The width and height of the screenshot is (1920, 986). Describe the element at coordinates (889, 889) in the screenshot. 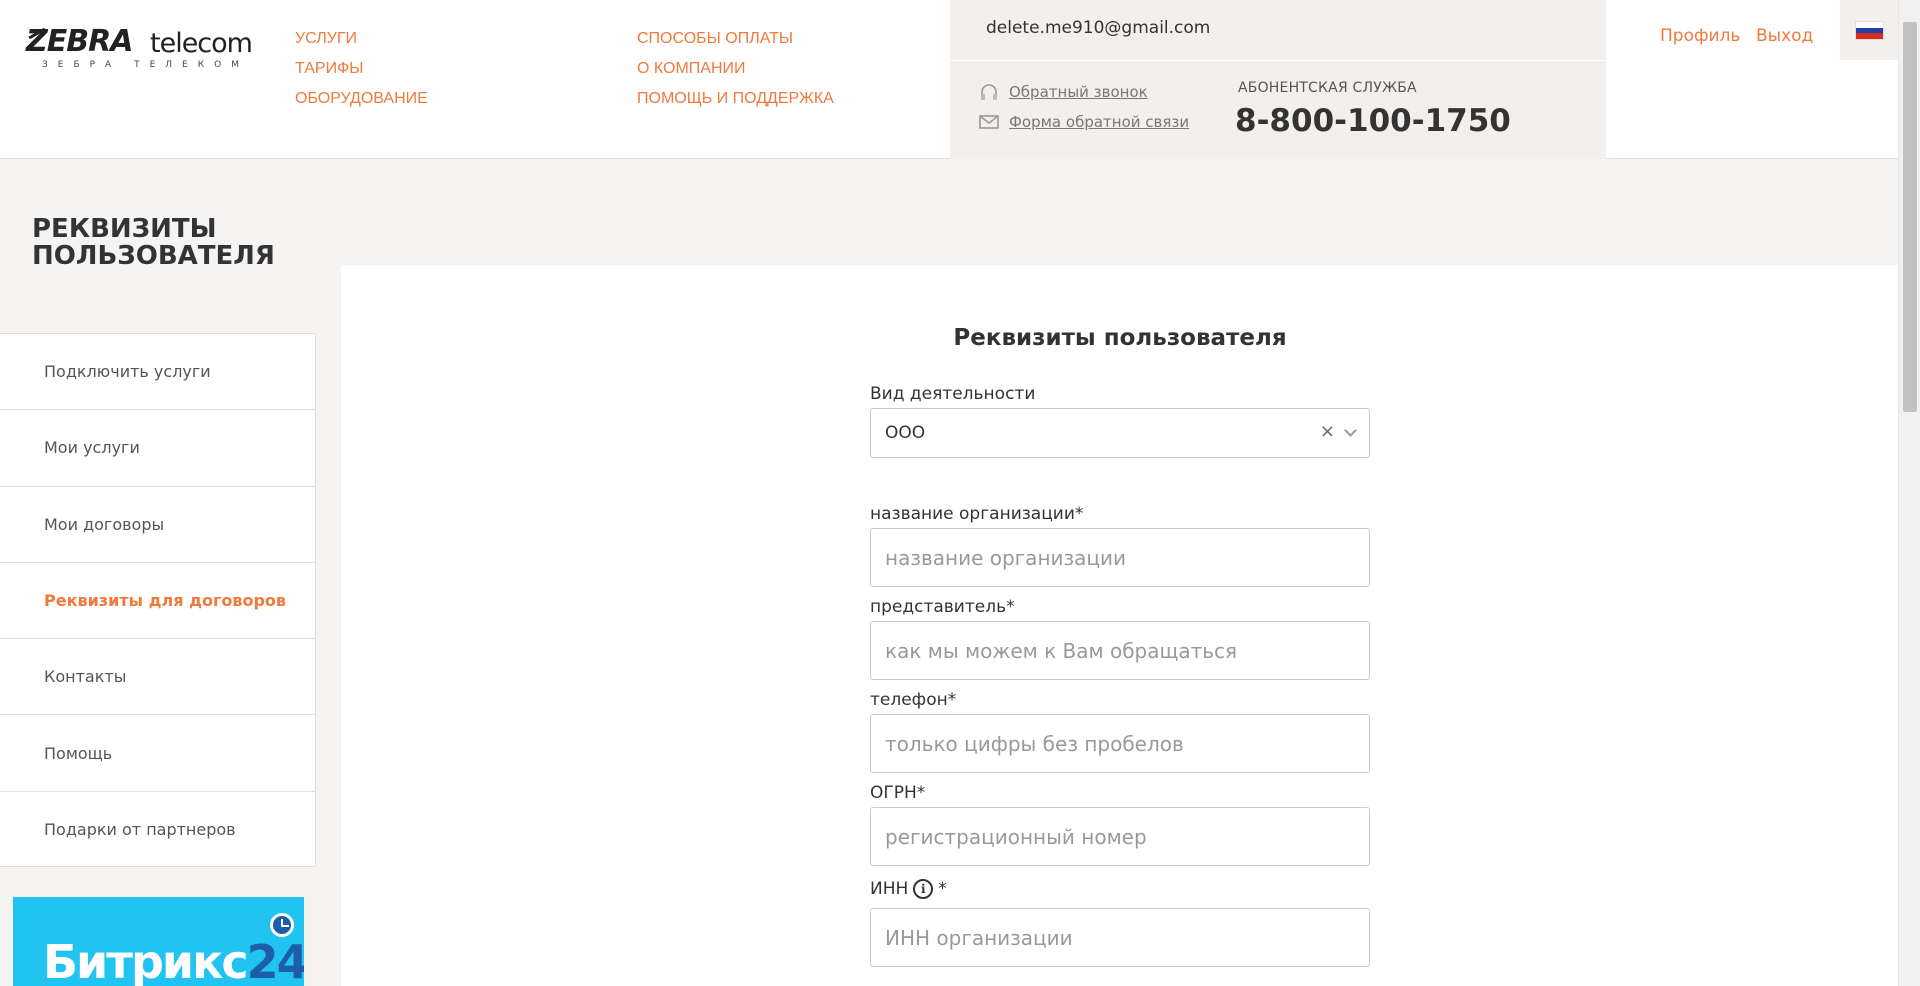

I see `inn-label-text: ИНН` at that location.